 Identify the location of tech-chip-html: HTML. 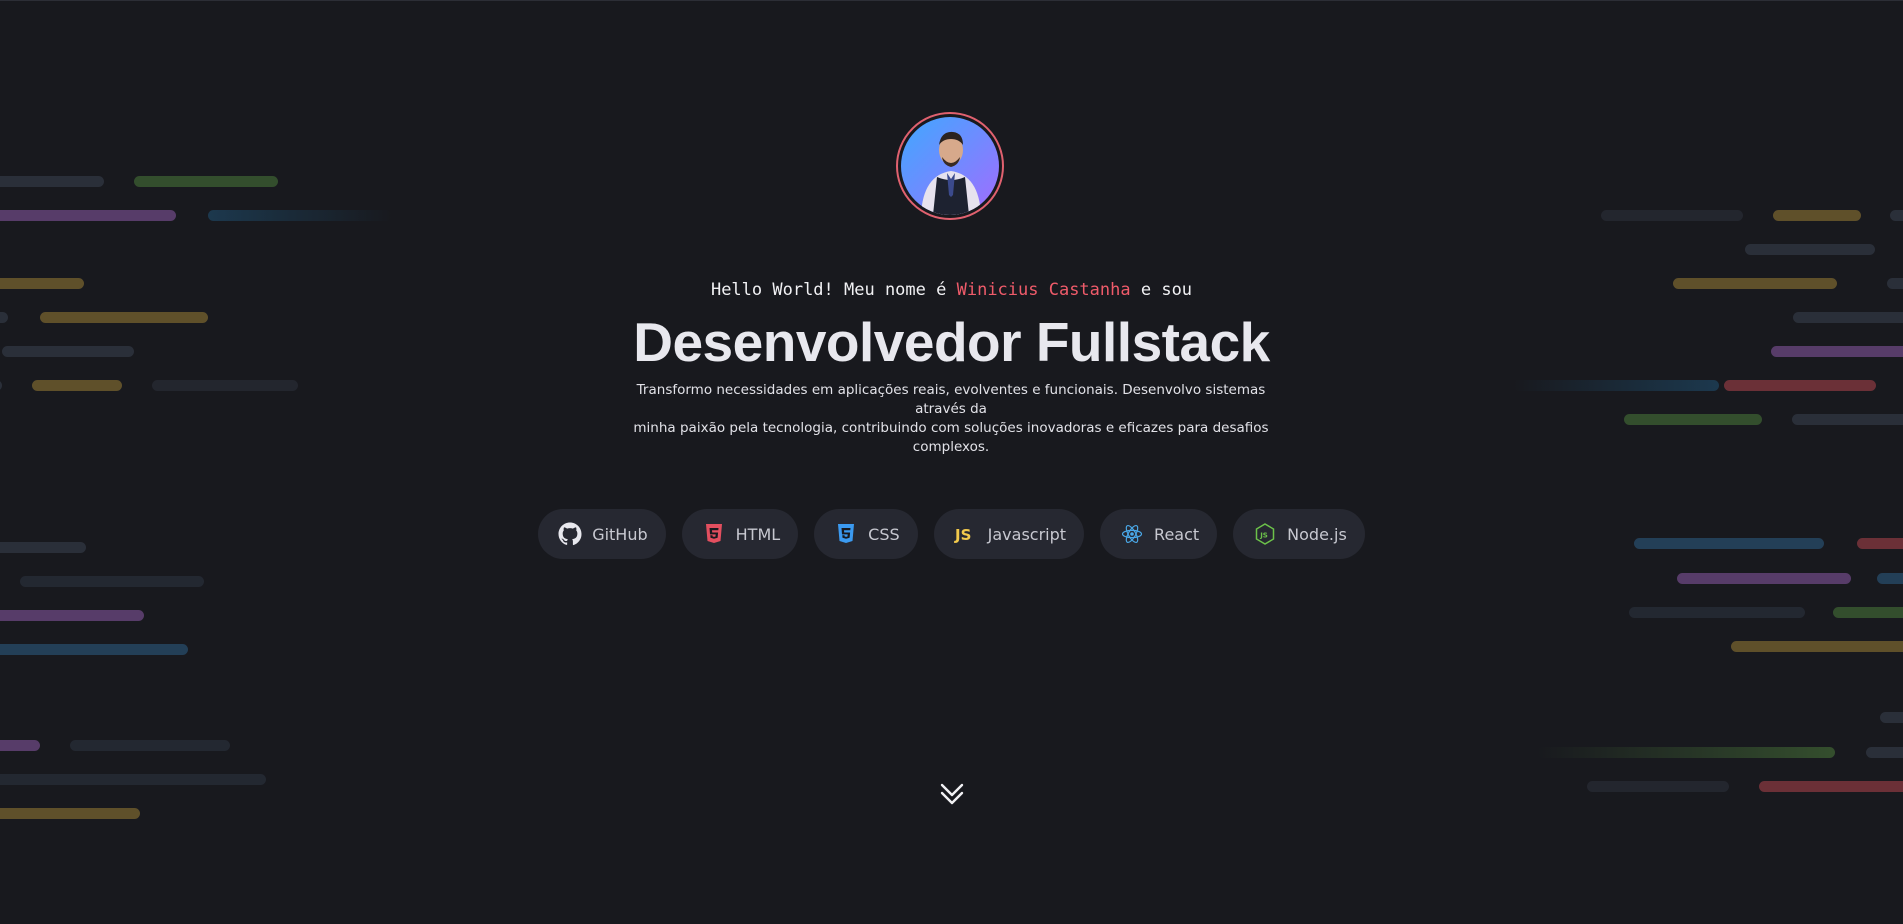
(740, 534).